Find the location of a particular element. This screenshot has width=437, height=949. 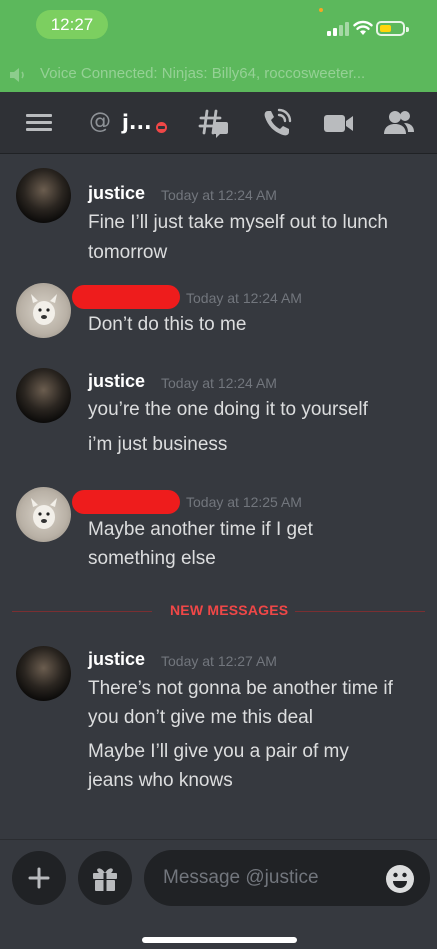

message-text: Maybe I’ll give you a pair of my is located at coordinates (218, 751).